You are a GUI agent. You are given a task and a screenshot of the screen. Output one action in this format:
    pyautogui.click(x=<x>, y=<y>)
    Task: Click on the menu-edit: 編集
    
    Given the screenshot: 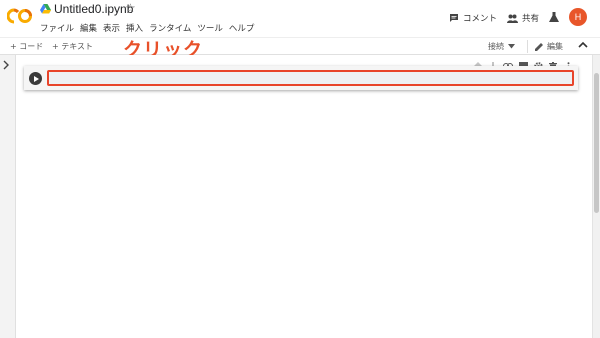 What is the action you would take?
    pyautogui.click(x=88, y=28)
    